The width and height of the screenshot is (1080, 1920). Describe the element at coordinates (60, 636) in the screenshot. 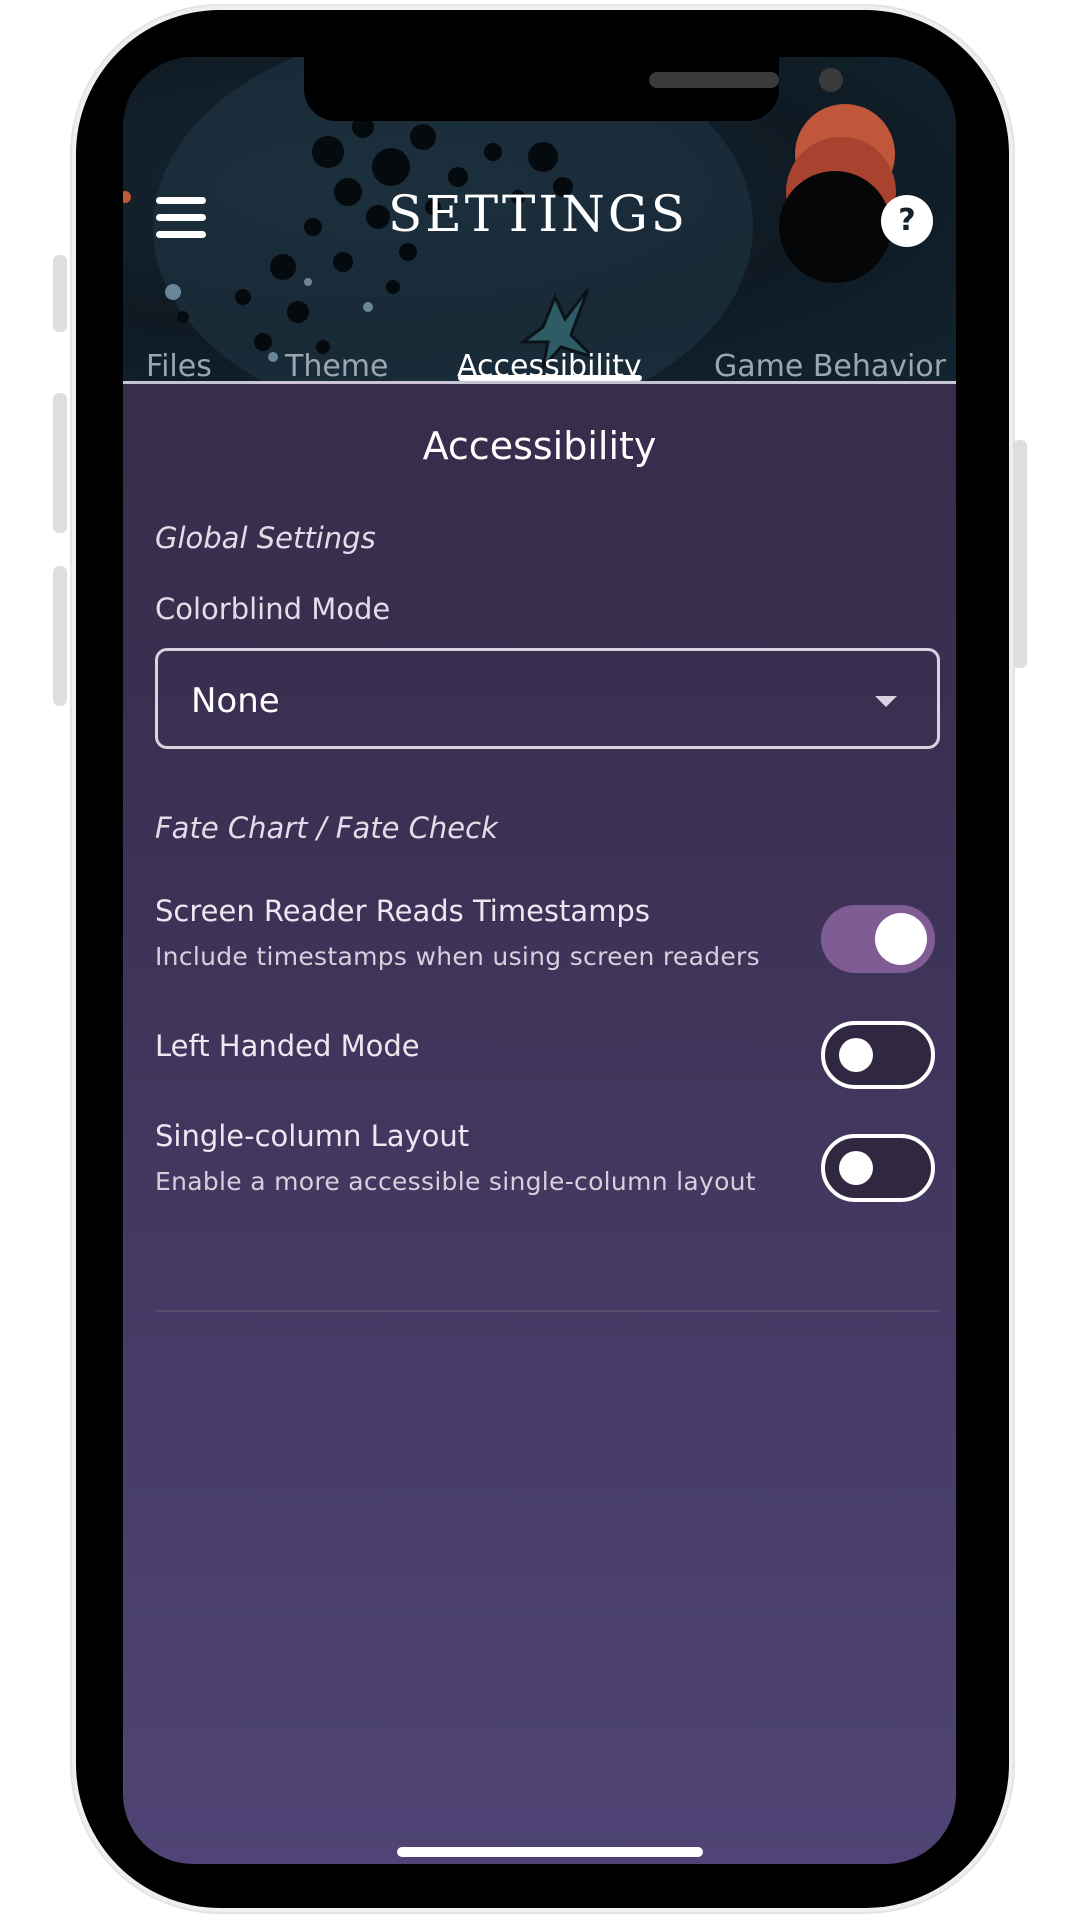

I see `volume-down-button` at that location.